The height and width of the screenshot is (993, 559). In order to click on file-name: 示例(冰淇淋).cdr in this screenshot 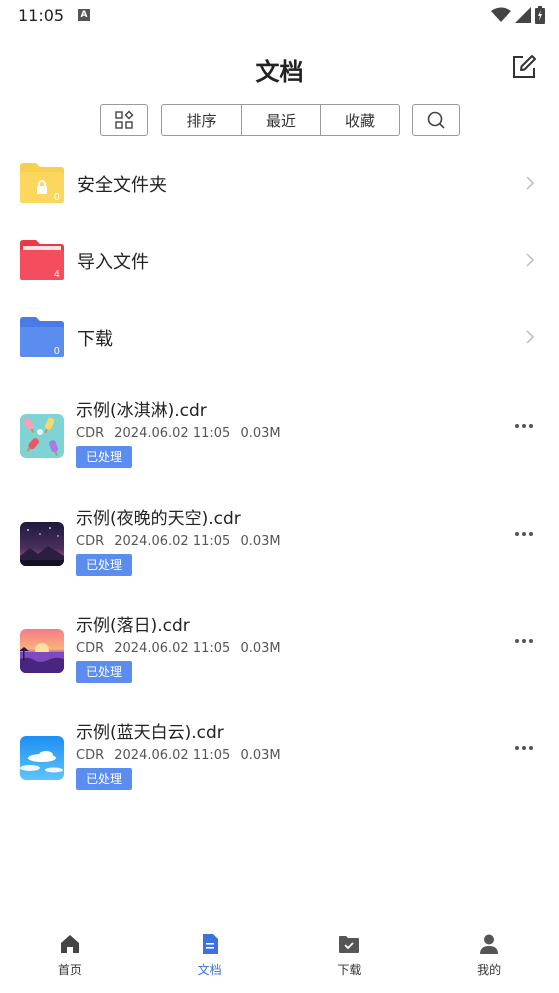, I will do `click(141, 411)`.